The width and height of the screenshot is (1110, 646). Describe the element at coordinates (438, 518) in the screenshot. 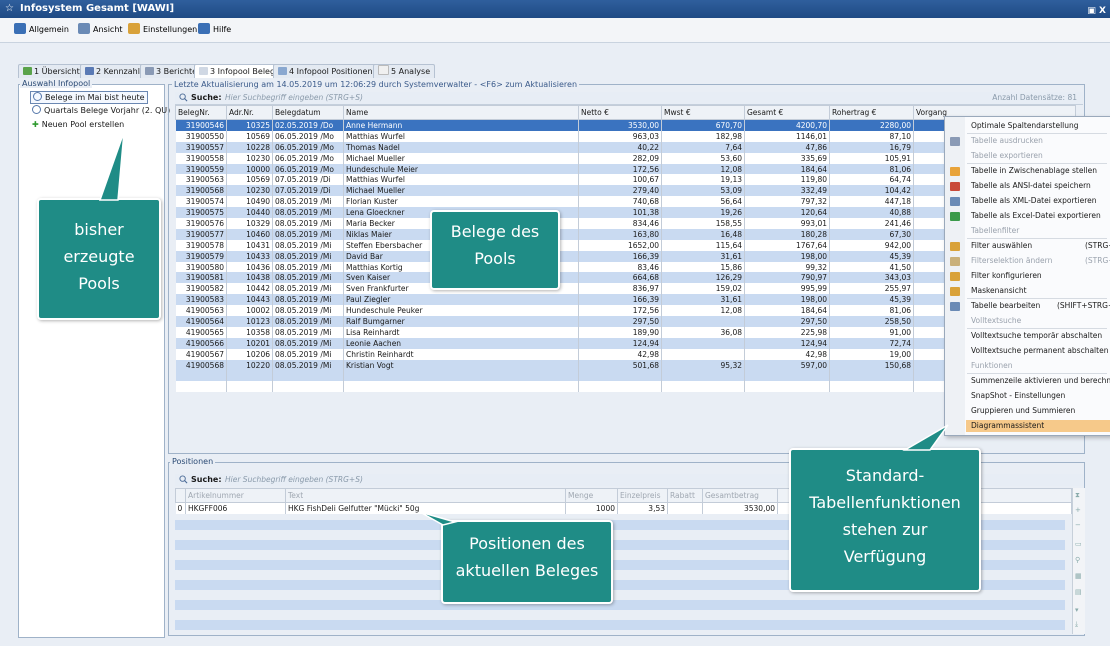

I see `positions-callout-pointer` at that location.